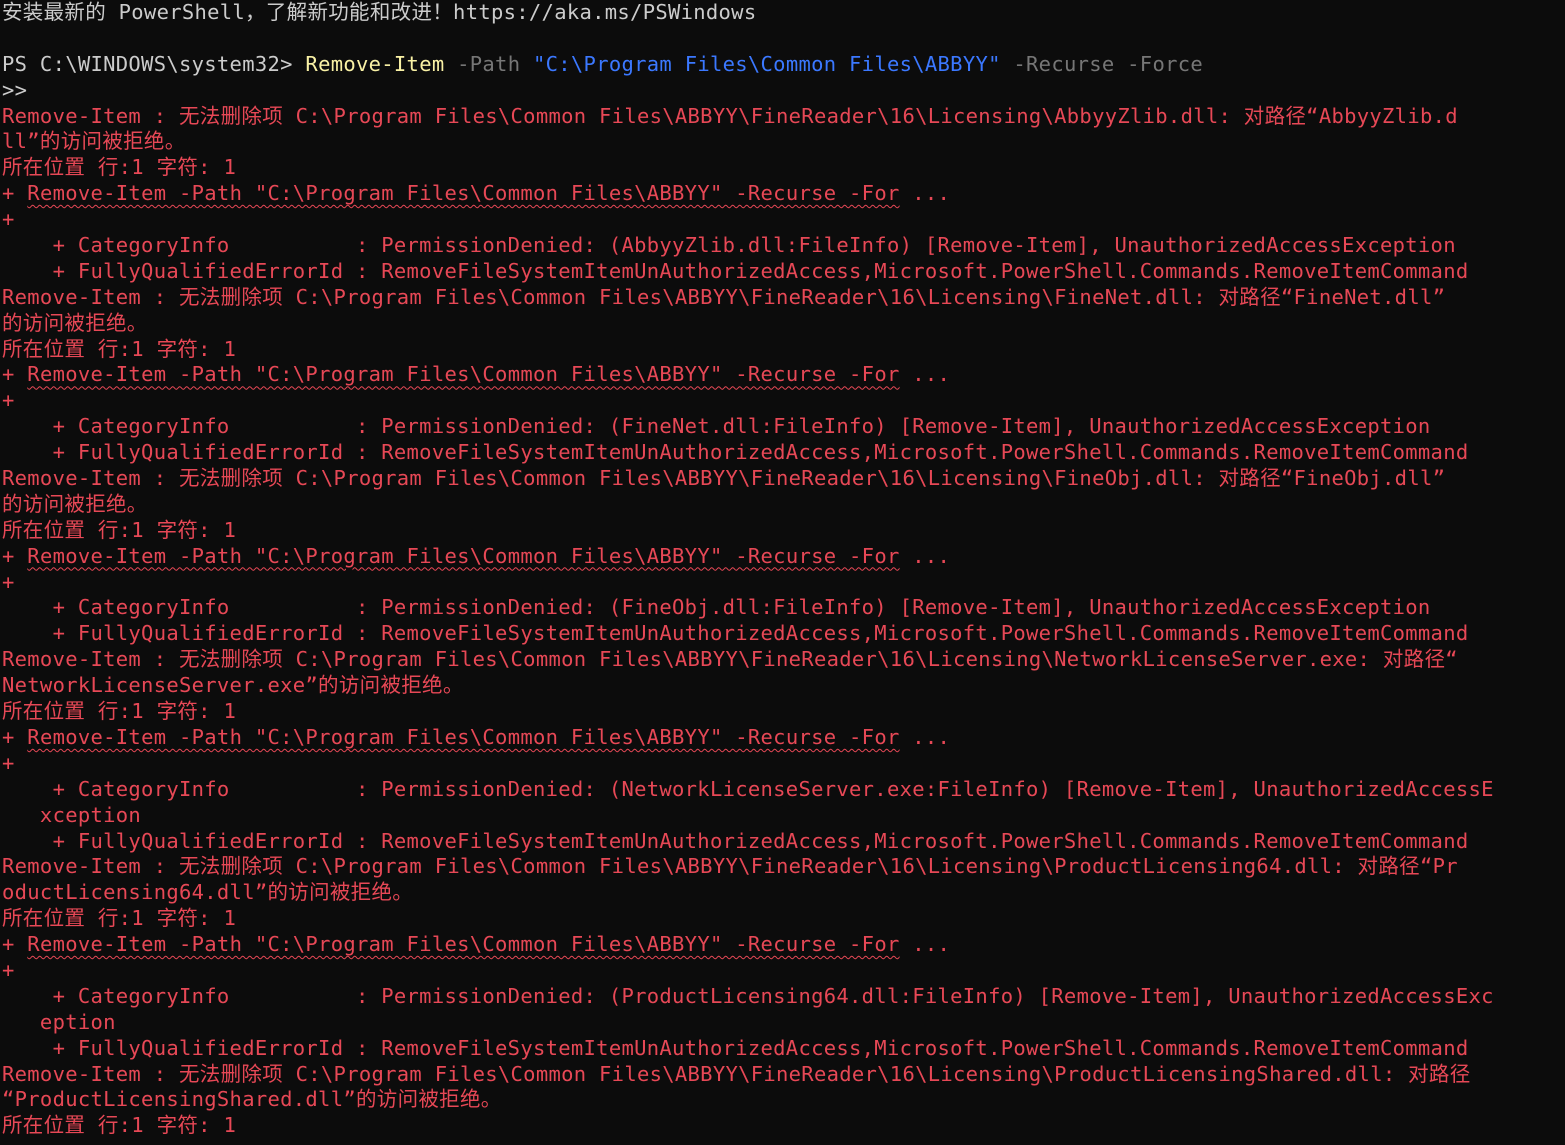 This screenshot has width=1565, height=1145. What do you see at coordinates (375, 63) in the screenshot?
I see `command-name: Remove-Item` at bounding box center [375, 63].